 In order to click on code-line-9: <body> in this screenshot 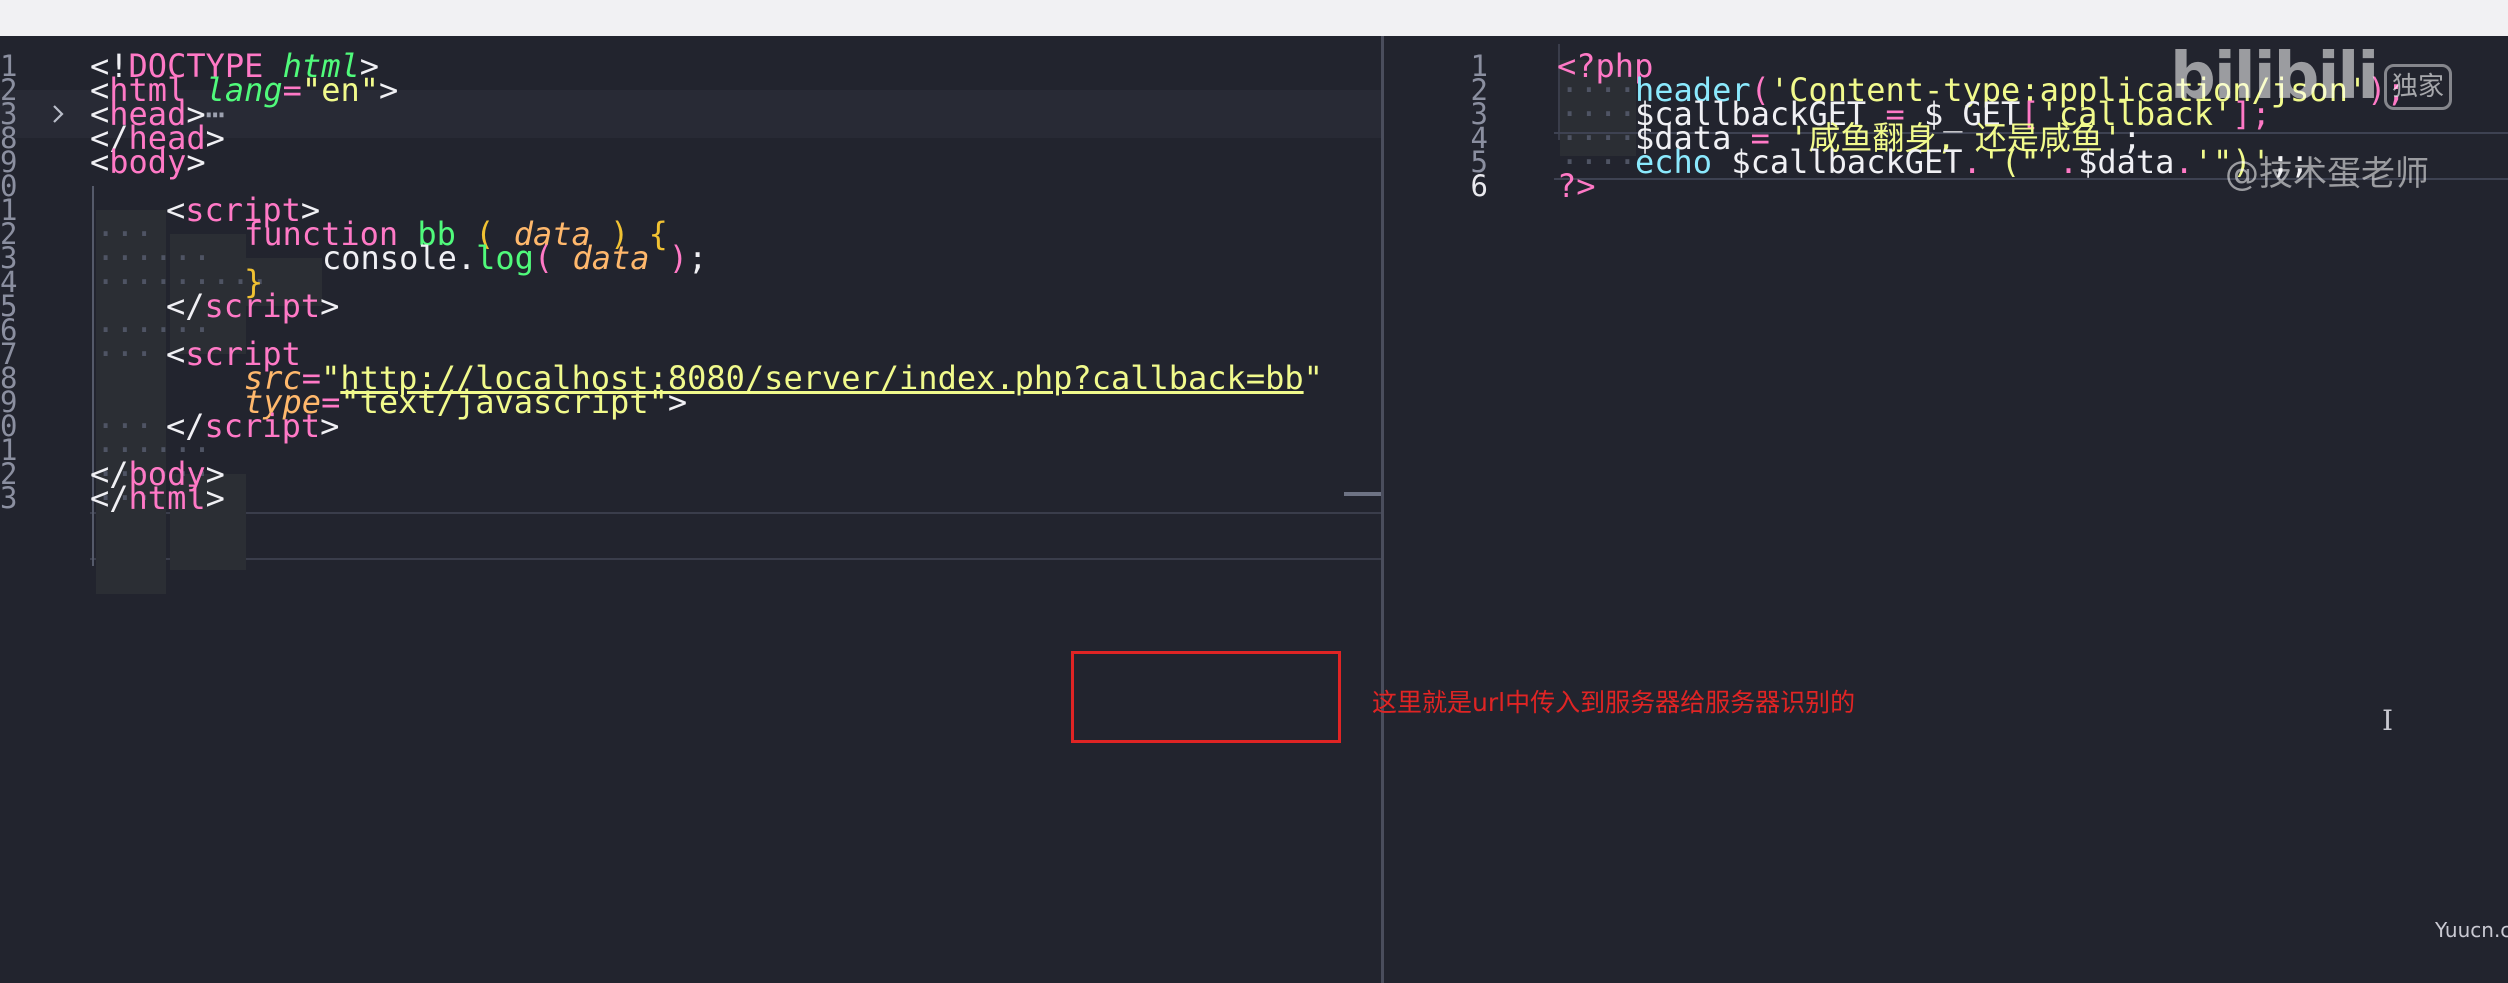, I will do `click(148, 162)`.